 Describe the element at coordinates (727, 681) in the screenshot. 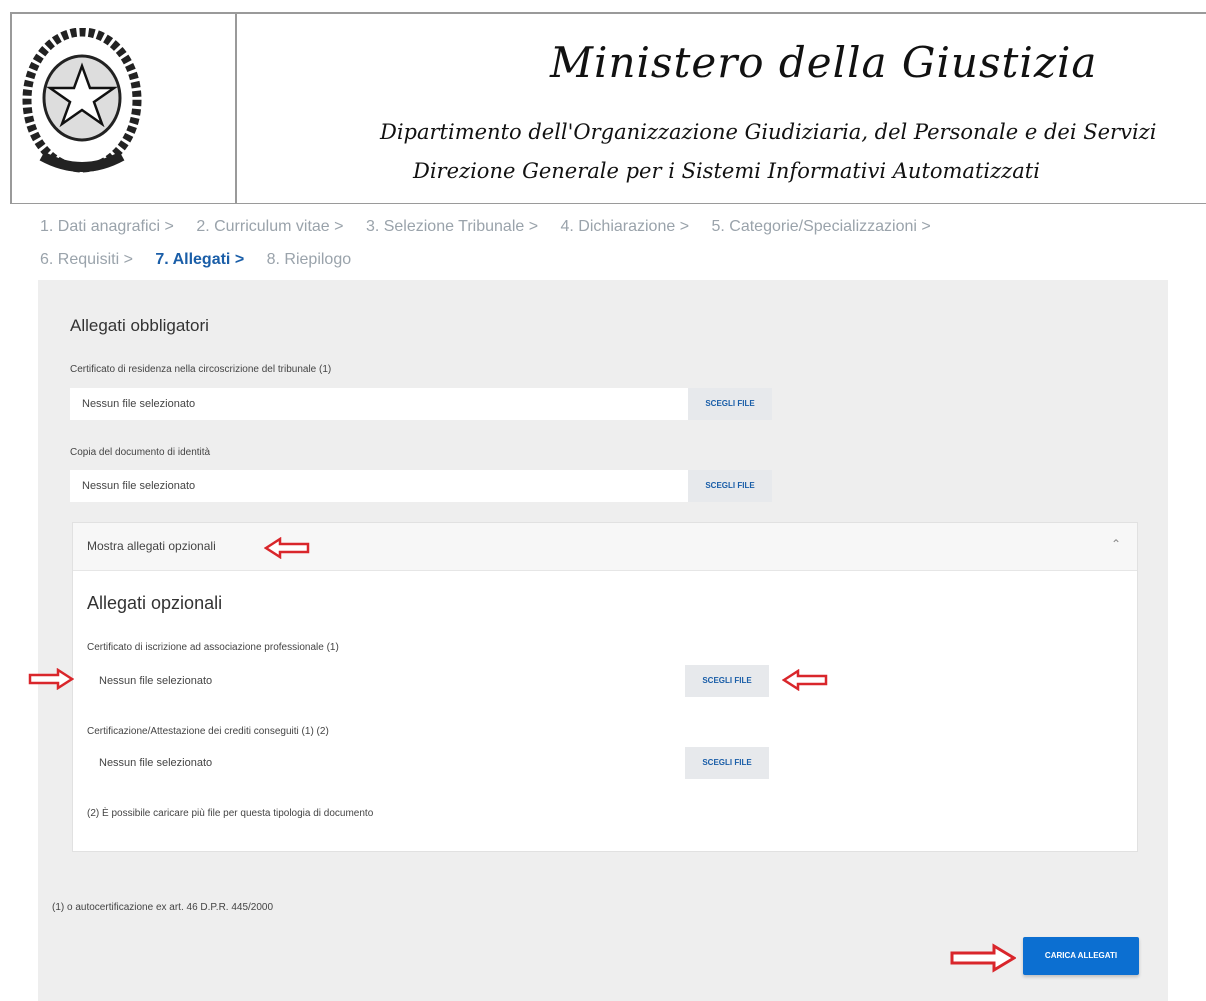

I see `professional-association-choose-file-button: SCEGLI FILE` at that location.